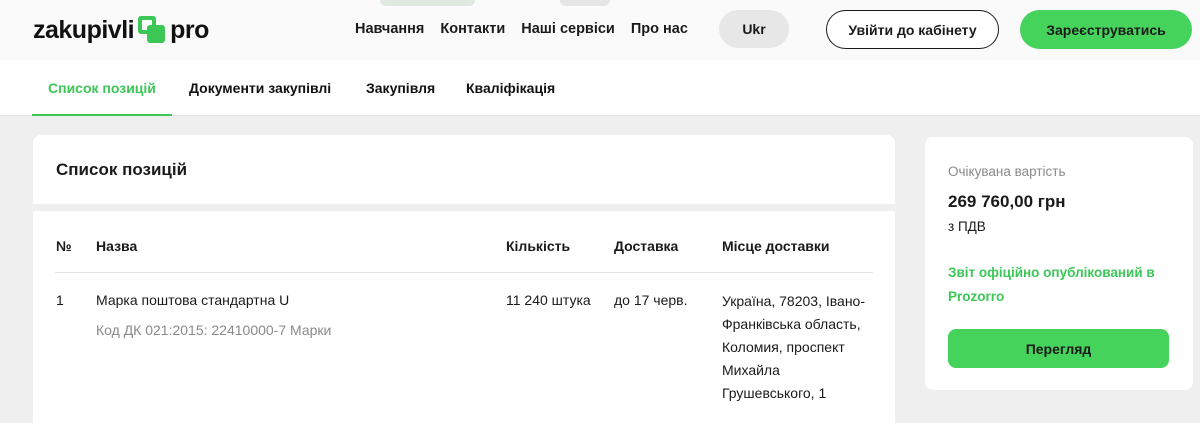  Describe the element at coordinates (776, 246) in the screenshot. I see `column-header-delivery-place: Місце доставки` at that location.